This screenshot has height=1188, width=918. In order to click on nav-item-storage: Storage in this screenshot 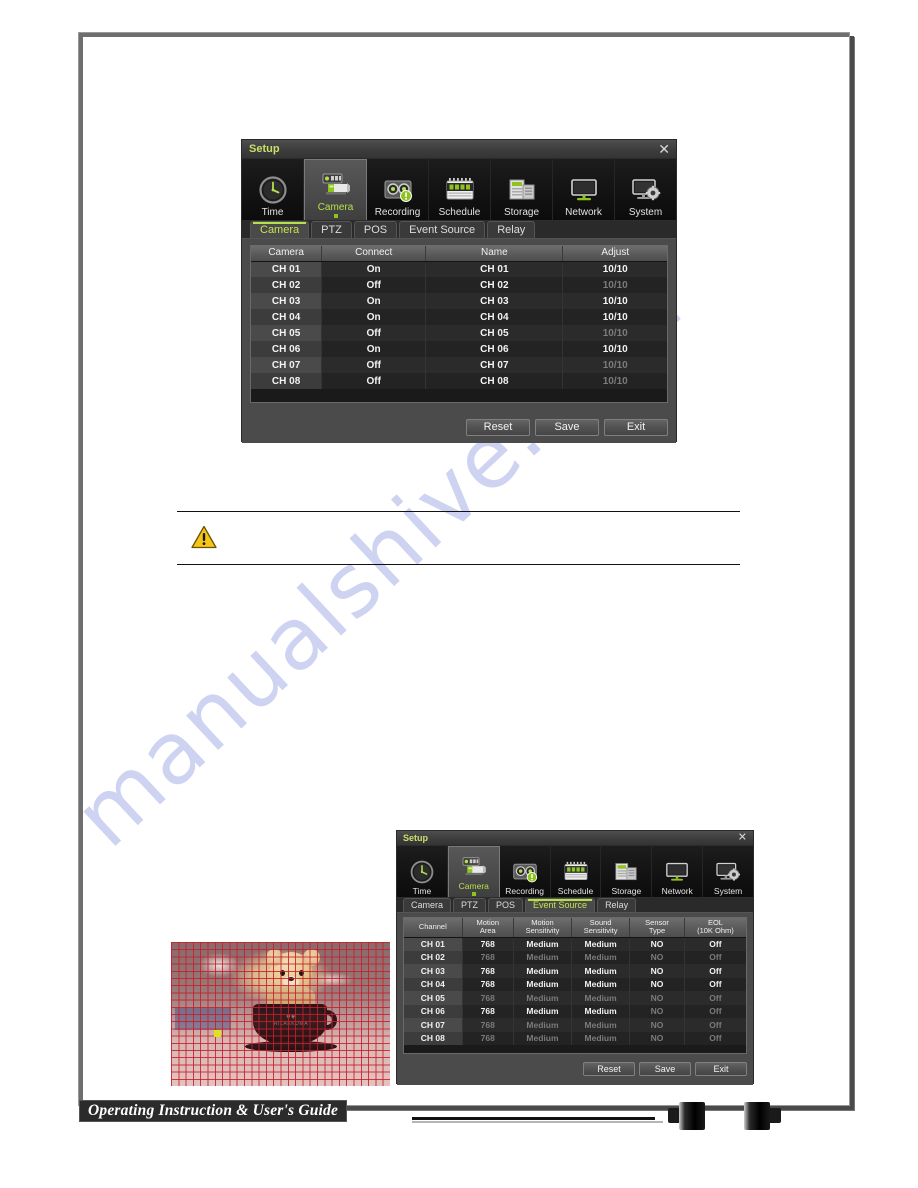, I will do `click(522, 189)`.